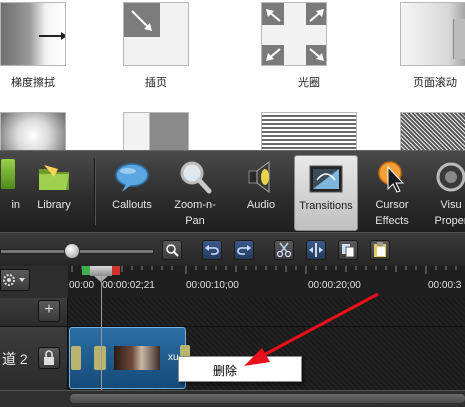 The width and height of the screenshot is (465, 407). I want to click on undo-icon, so click(212, 250).